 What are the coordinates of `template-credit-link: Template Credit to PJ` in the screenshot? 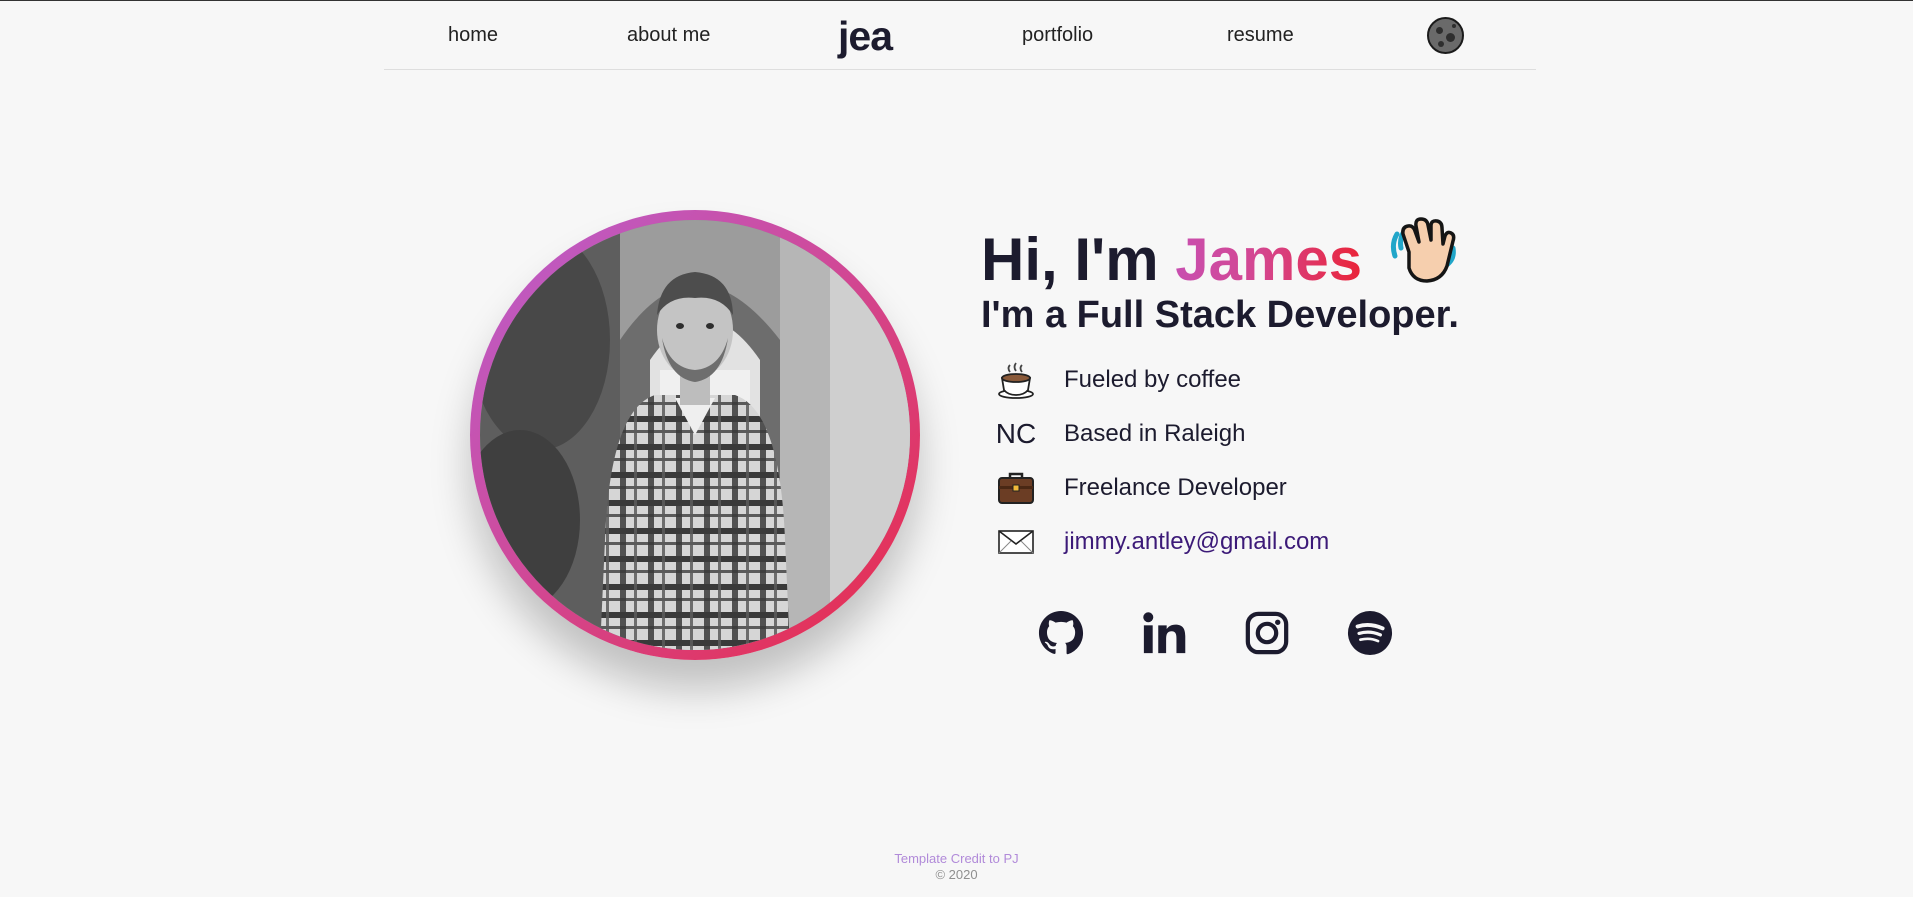 It's located at (956, 858).